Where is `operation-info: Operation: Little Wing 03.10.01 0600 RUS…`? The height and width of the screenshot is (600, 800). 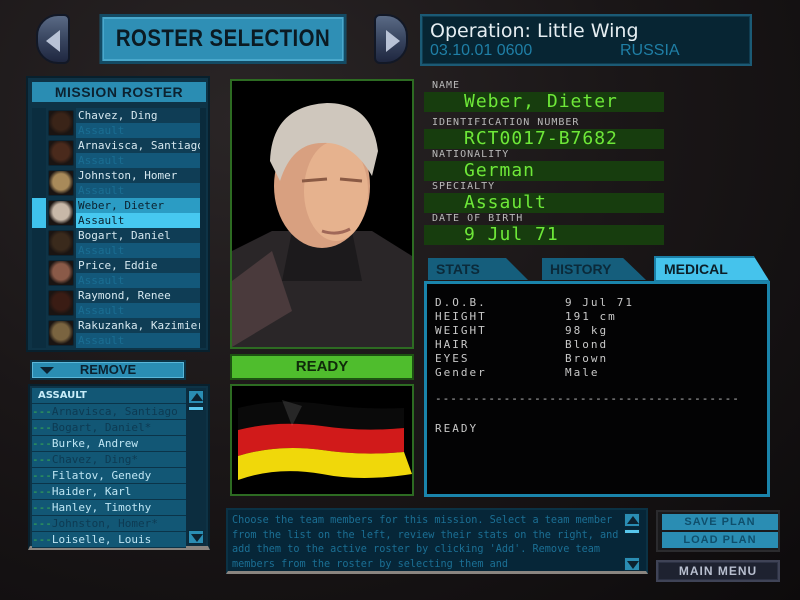
operation-info: Operation: Little Wing 03.10.01 0600 RUS… is located at coordinates (586, 40).